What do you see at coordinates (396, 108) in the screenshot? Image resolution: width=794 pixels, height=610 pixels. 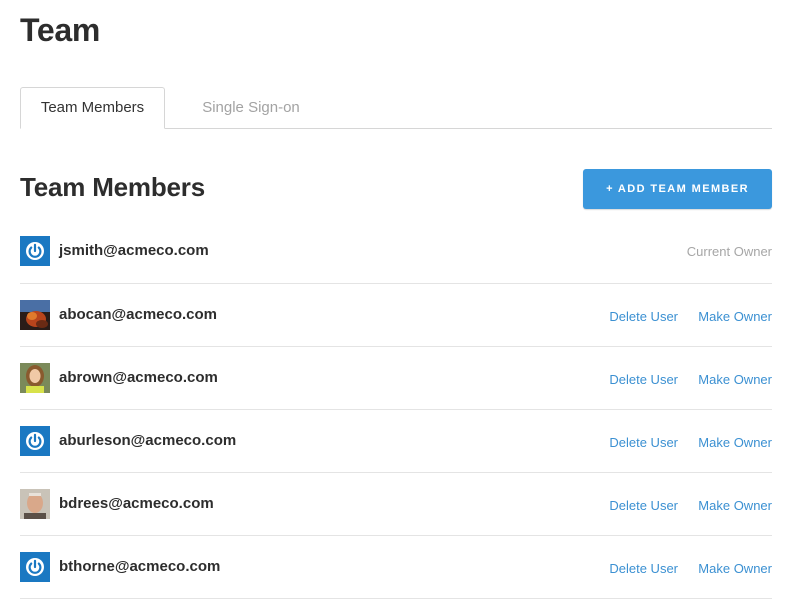 I see `tab-bar: Team Members Single Sign-on` at bounding box center [396, 108].